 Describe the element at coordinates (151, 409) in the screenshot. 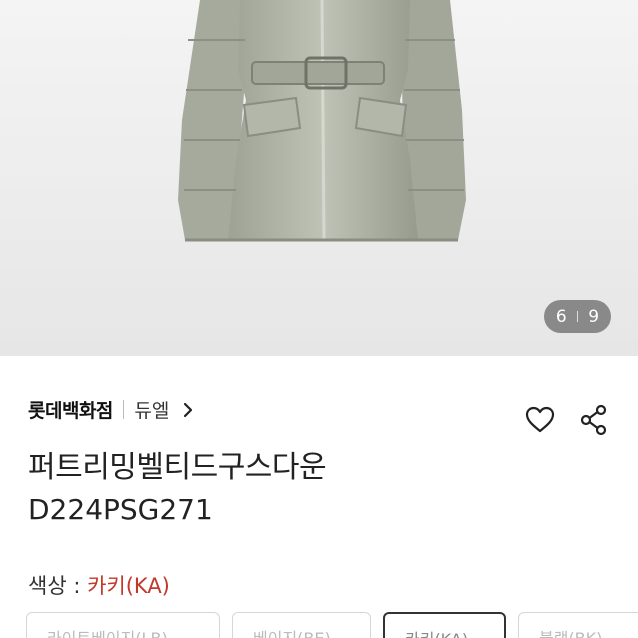

I see `brand-link: 듀엘` at that location.